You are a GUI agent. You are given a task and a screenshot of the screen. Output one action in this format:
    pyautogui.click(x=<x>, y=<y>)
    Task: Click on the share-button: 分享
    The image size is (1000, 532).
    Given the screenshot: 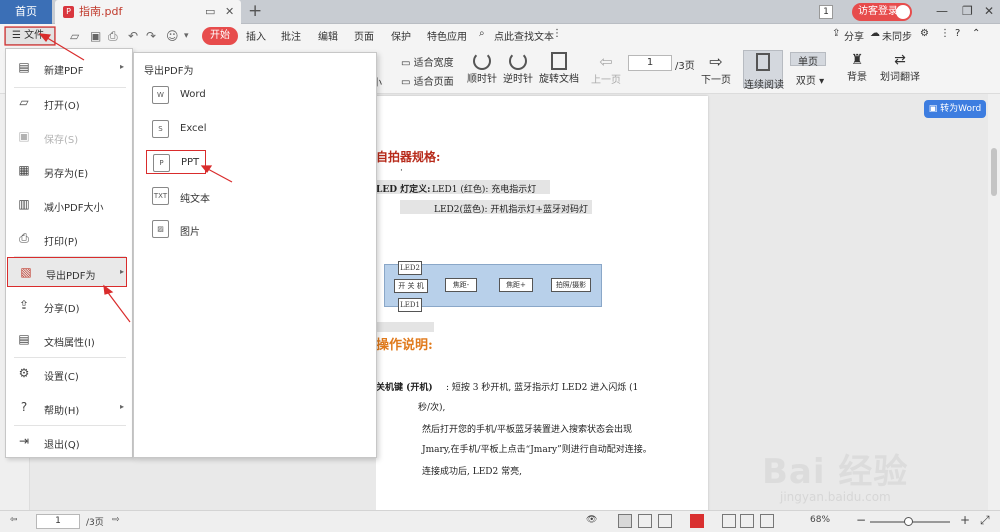 What is the action you would take?
    pyautogui.click(x=854, y=35)
    